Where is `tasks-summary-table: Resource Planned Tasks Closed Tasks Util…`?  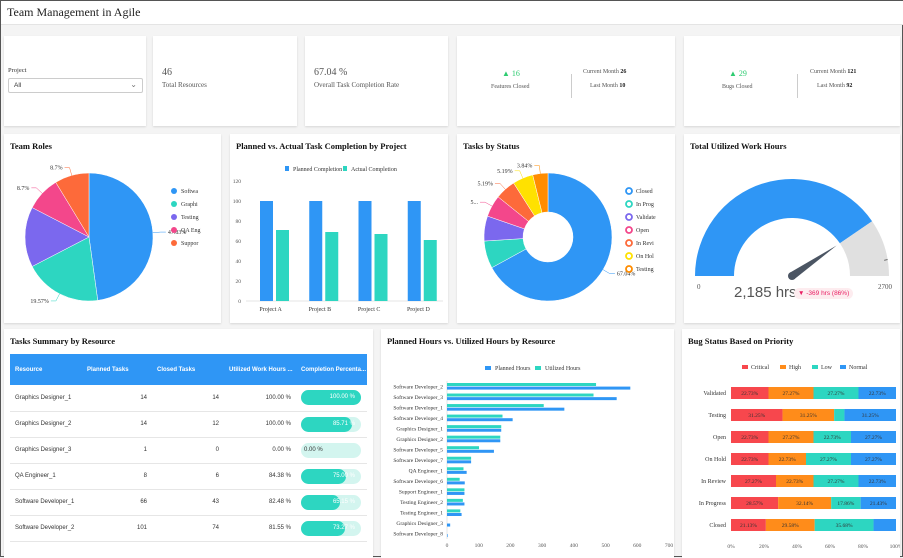 tasks-summary-table: Resource Planned Tasks Closed Tasks Util… is located at coordinates (188, 448).